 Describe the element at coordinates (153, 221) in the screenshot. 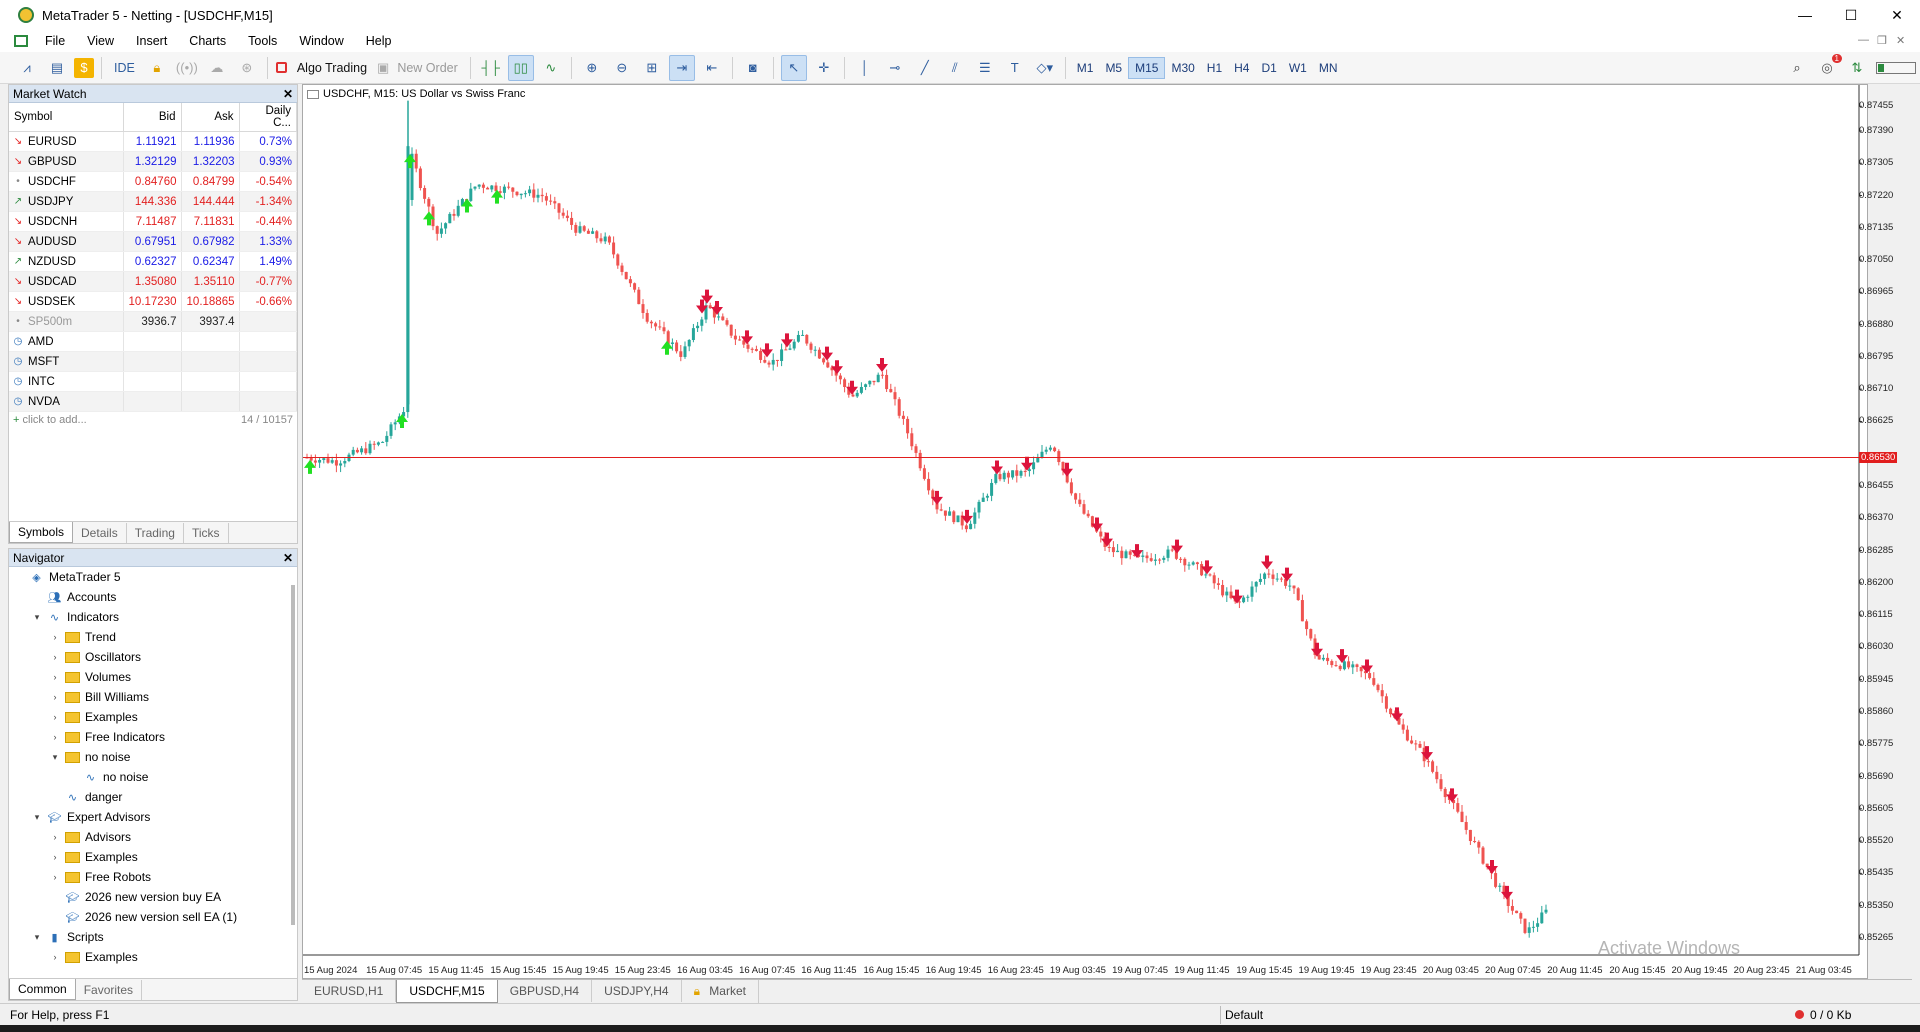

I see `market-watch-row: ↘ USDCNH 7.11487 7.11831 -0.44%` at that location.